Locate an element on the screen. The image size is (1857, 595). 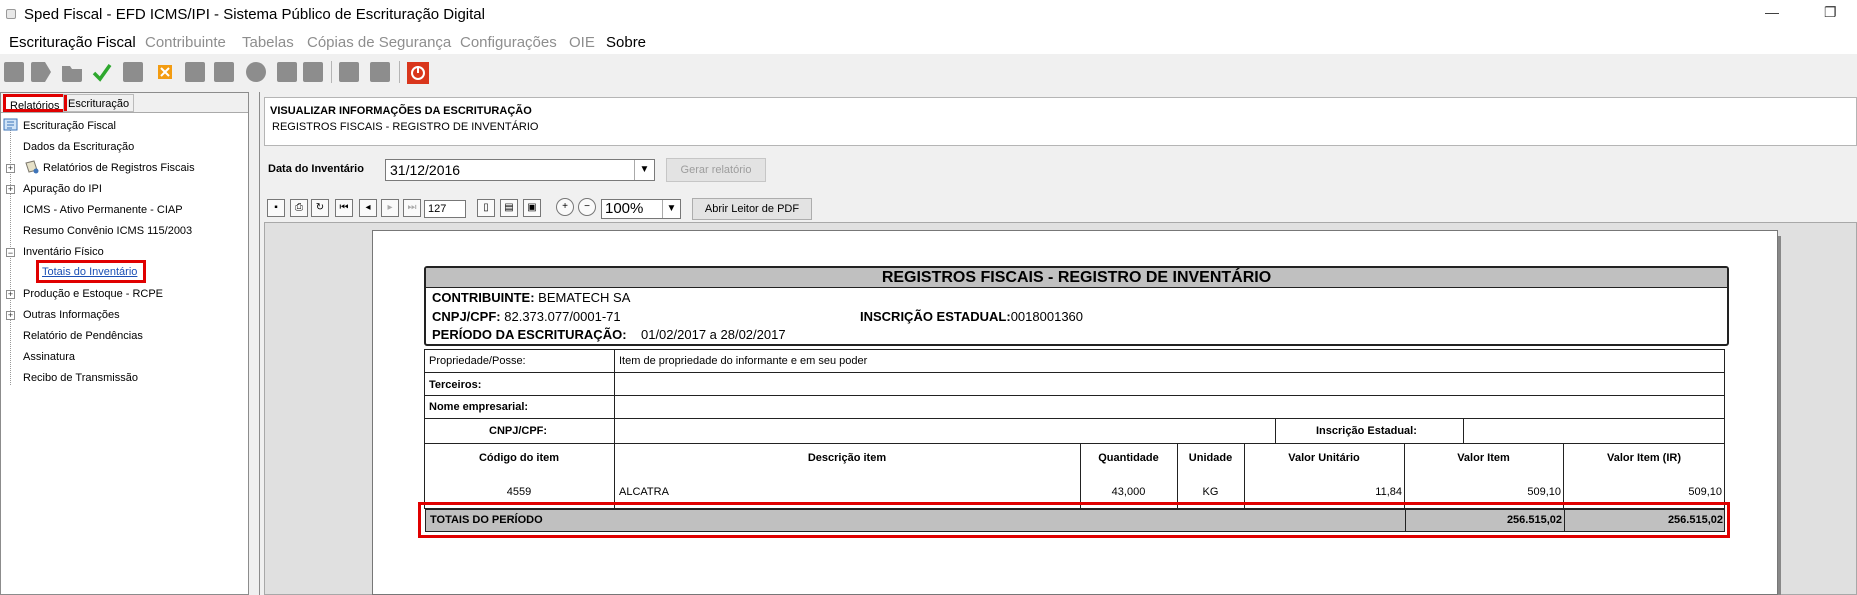
restore-backup-icon is located at coordinates (380, 72).